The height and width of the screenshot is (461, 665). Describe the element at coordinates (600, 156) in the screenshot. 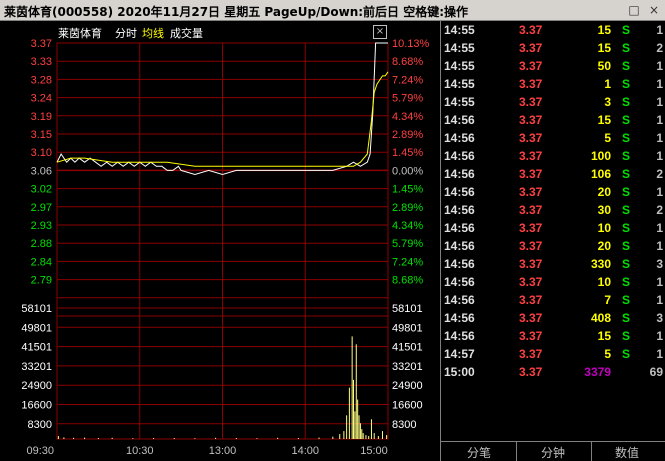

I see `trade-volume: 100` at that location.